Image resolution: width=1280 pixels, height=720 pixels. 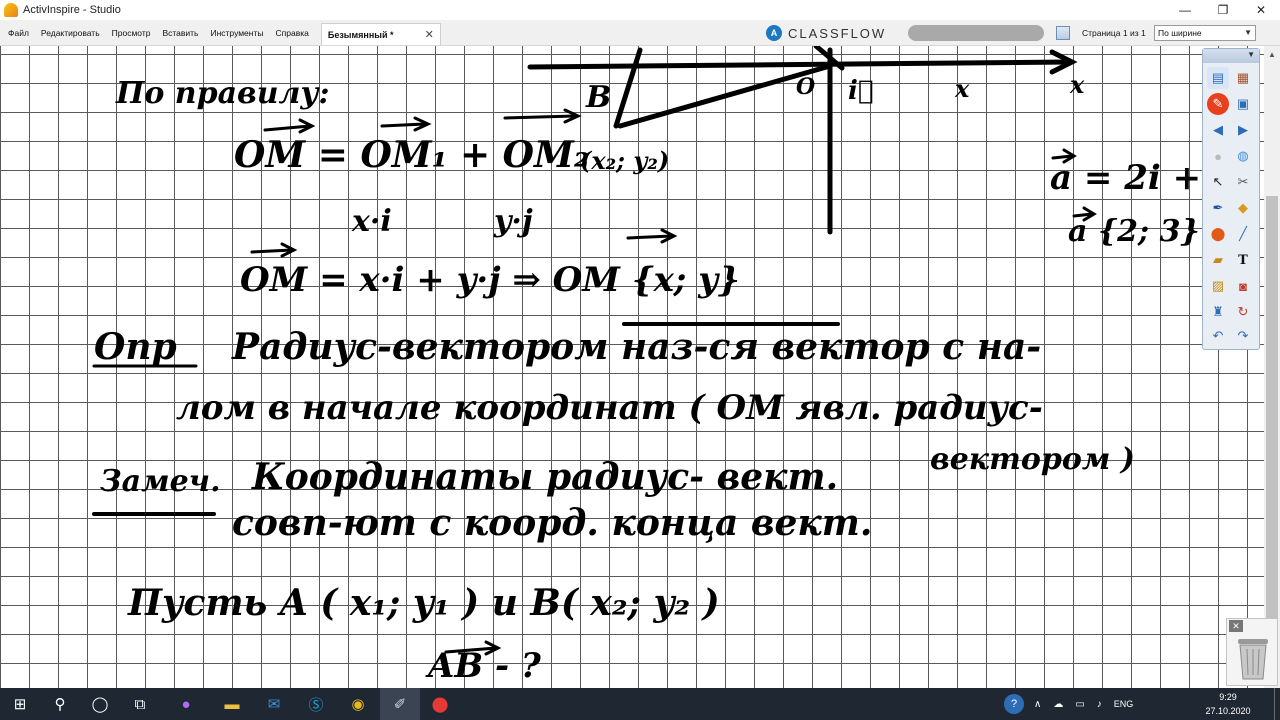 I want to click on pen-red-icon: ✎, so click(x=1218, y=104).